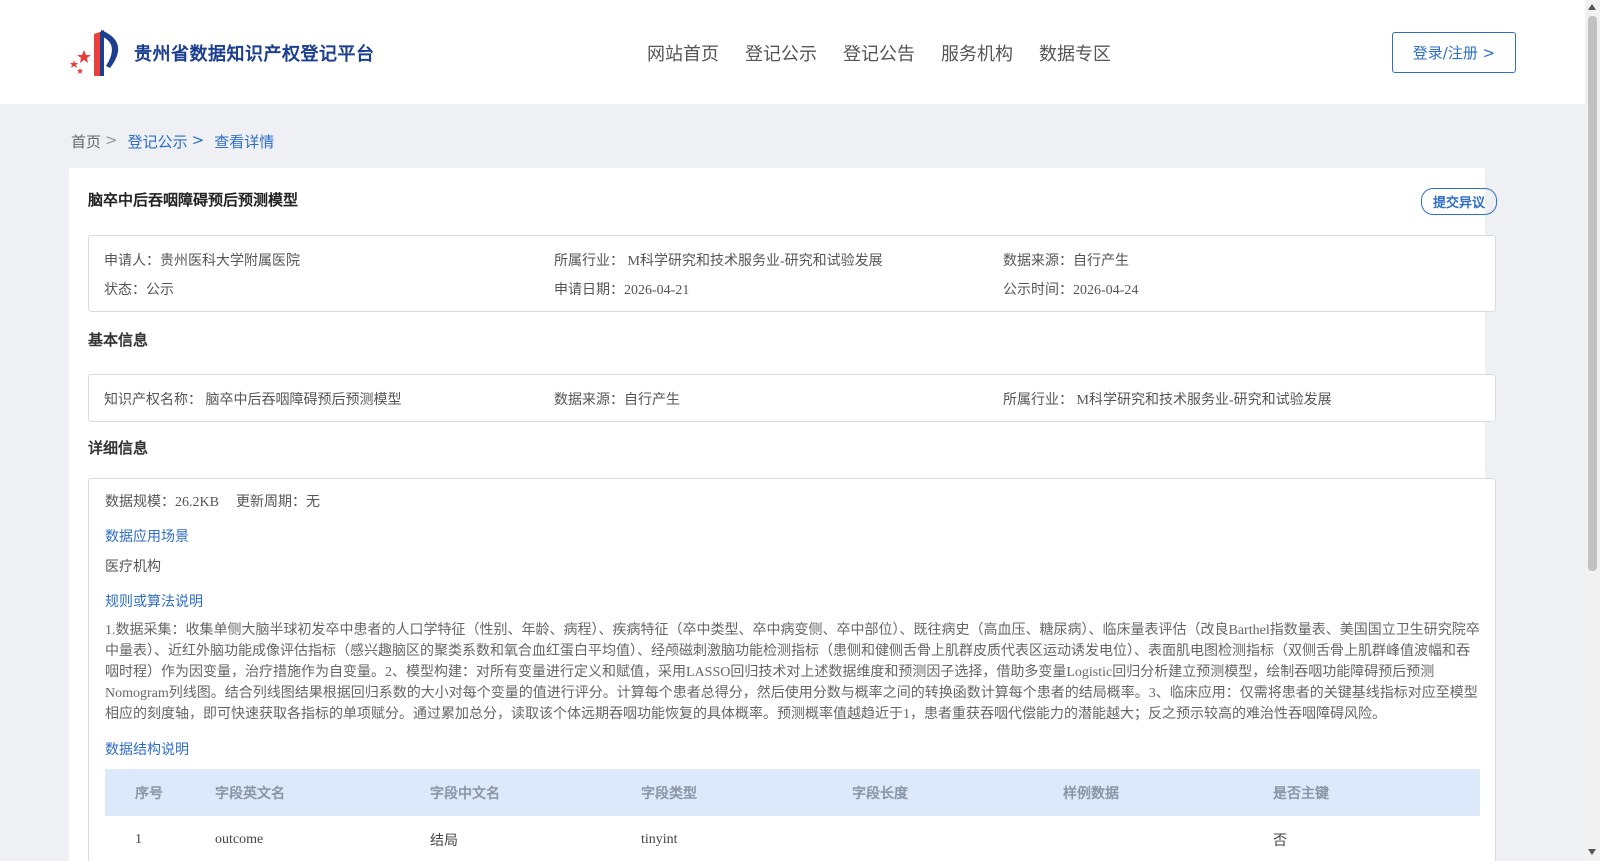 The image size is (1600, 861). I want to click on breadcrumb: 首页 > 登记公示 > 查看详情, so click(172, 141).